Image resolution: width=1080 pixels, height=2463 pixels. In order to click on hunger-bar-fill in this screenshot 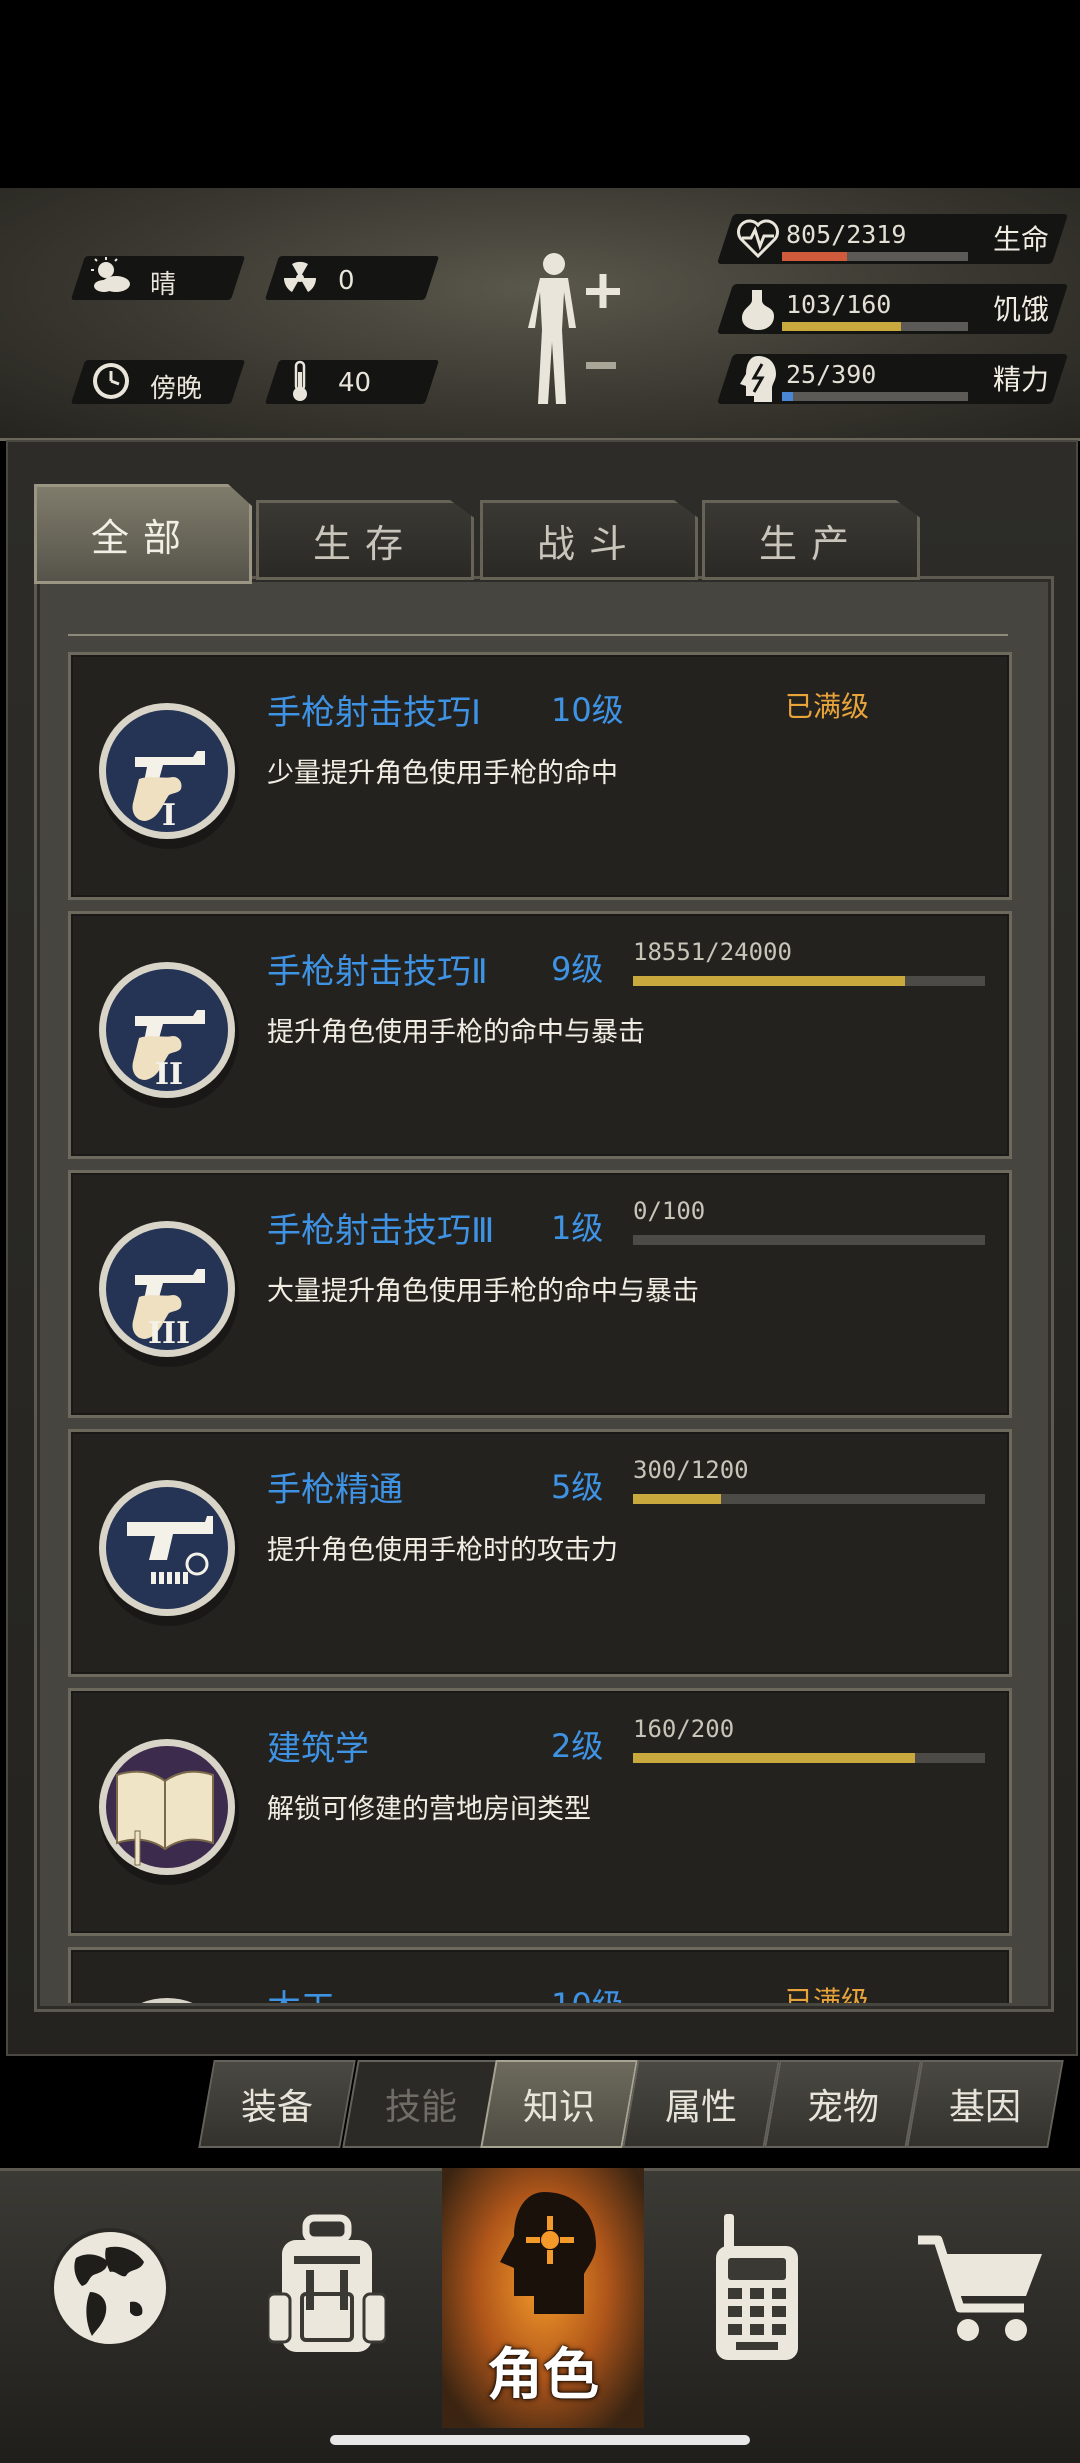, I will do `click(841, 326)`.